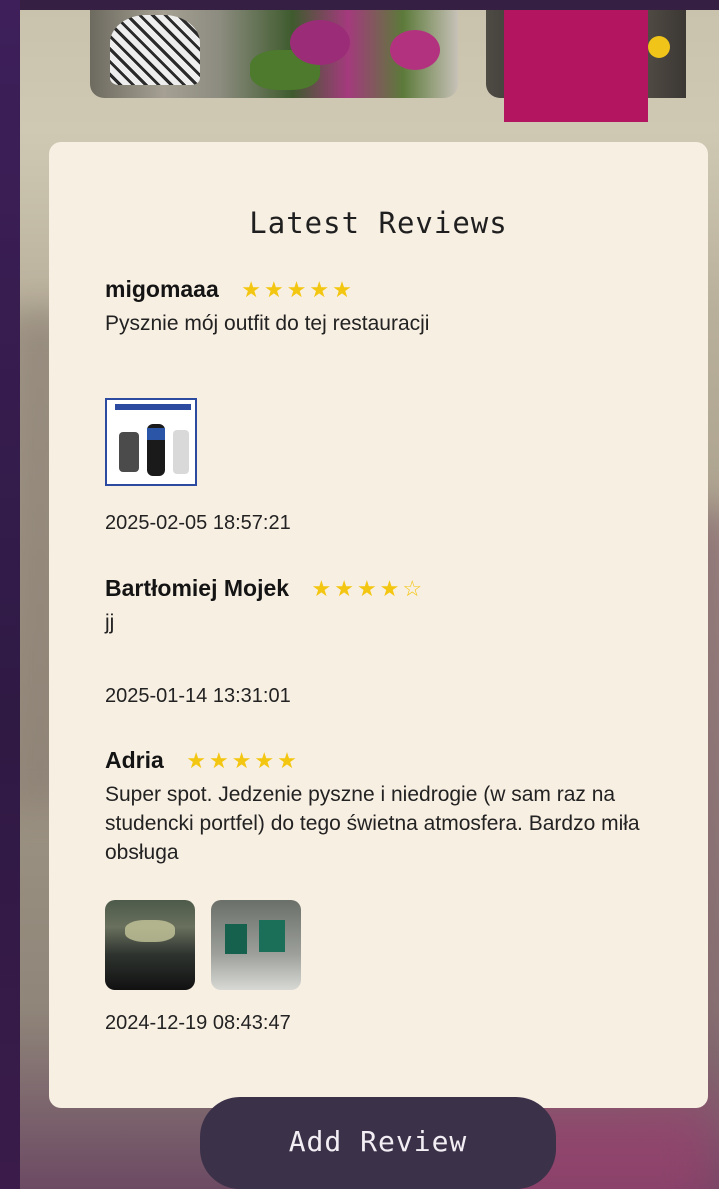  What do you see at coordinates (198, 1023) in the screenshot?
I see `review-date: 2024-12-19 08:43:47` at bounding box center [198, 1023].